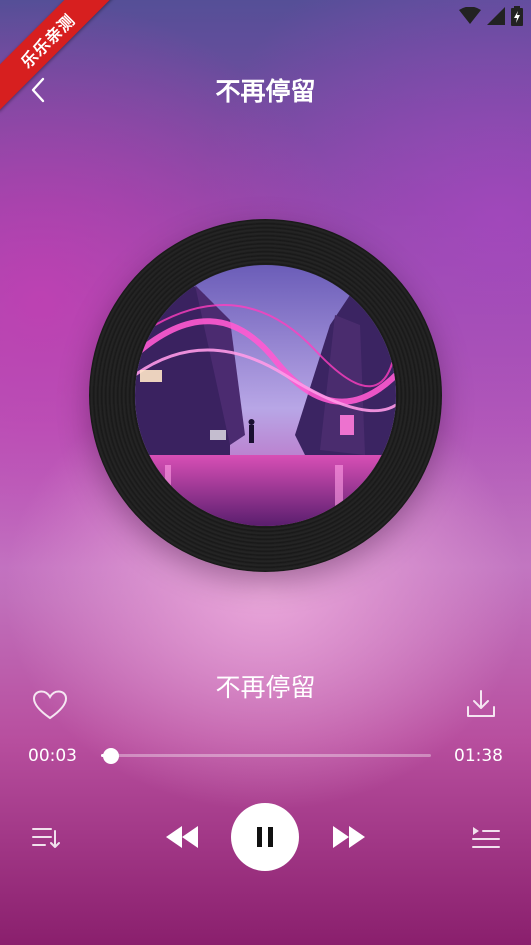  I want to click on download-button, so click(481, 704).